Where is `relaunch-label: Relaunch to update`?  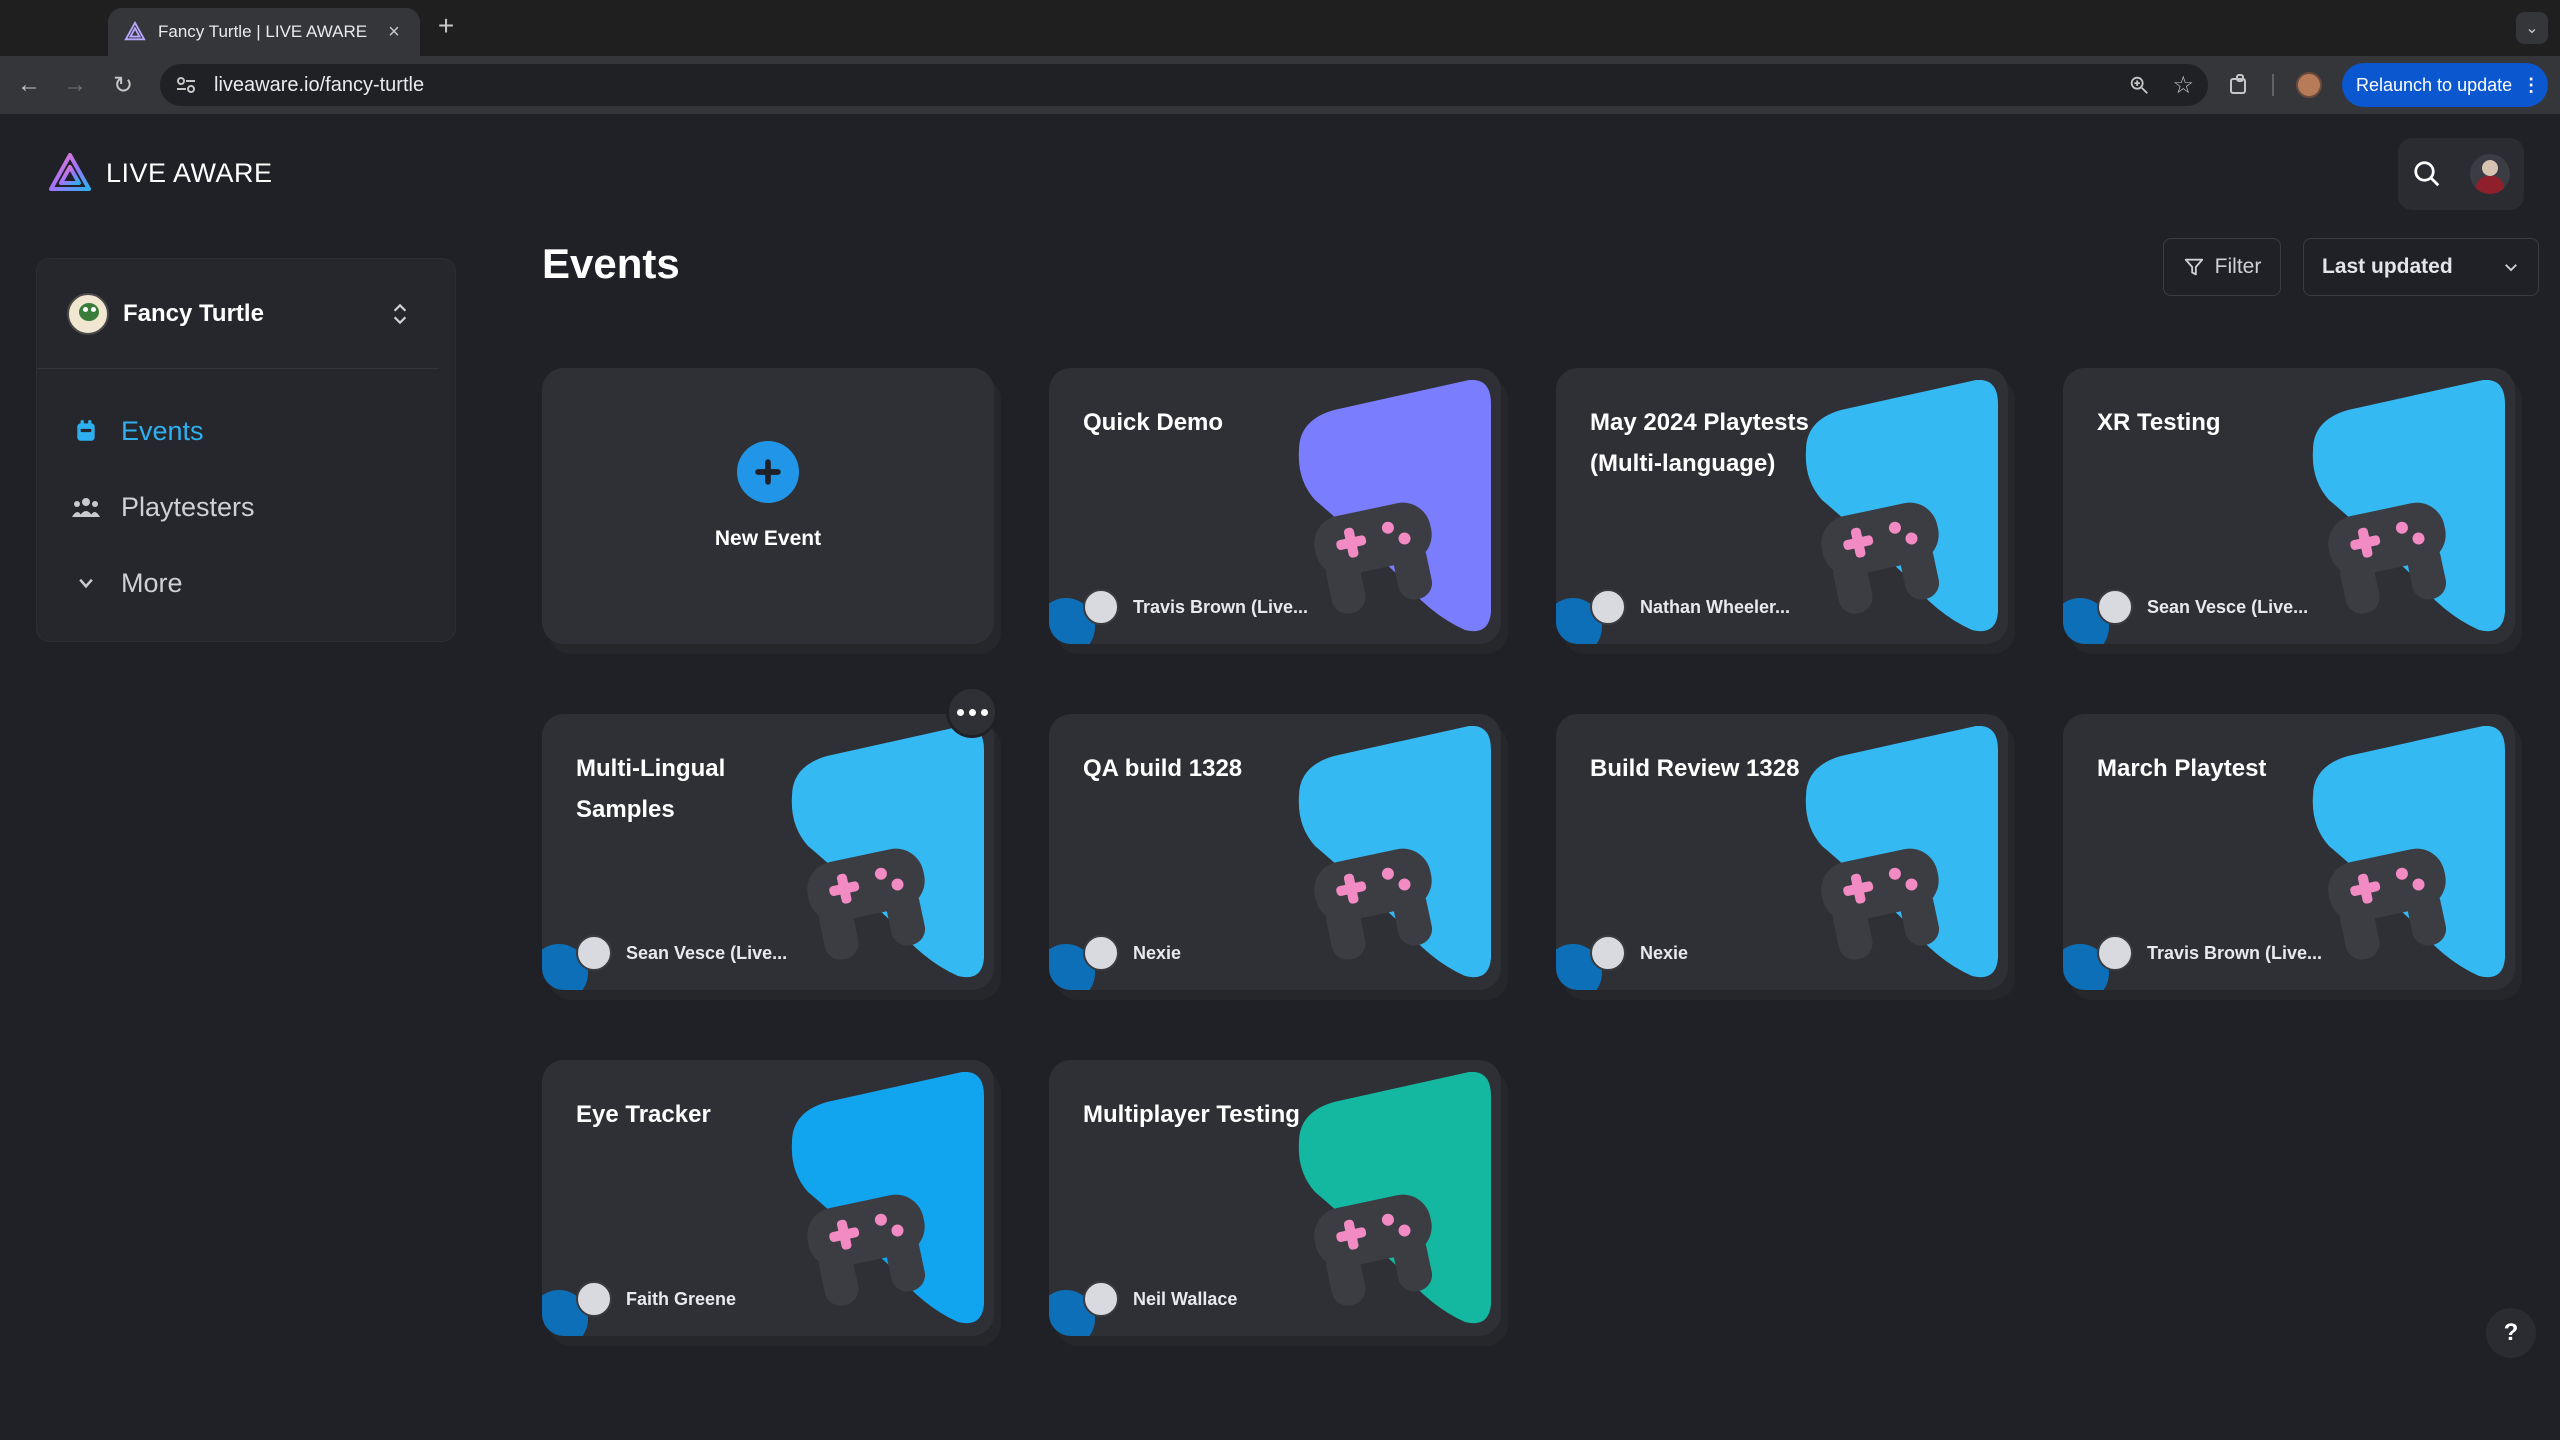
relaunch-label: Relaunch to update is located at coordinates (2434, 84).